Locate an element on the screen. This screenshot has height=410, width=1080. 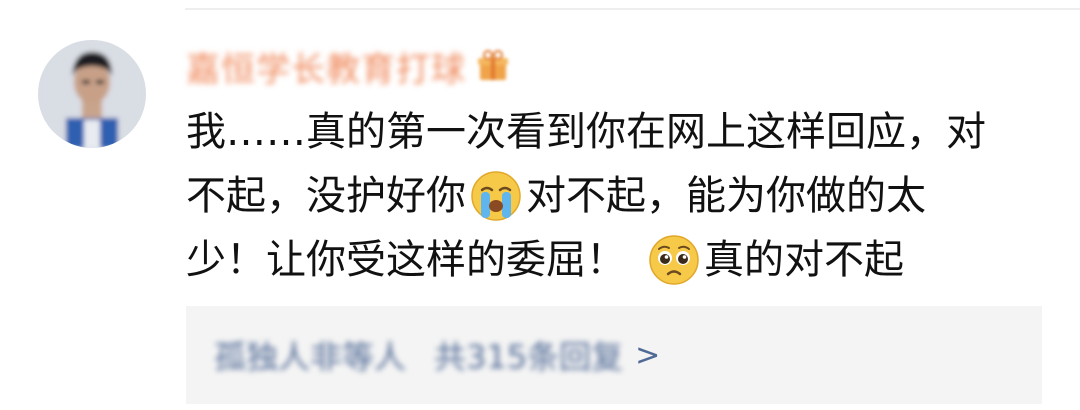
comment-line-1: 我……真的第一次看到你在网上这样回应，对 is located at coordinates (616, 132).